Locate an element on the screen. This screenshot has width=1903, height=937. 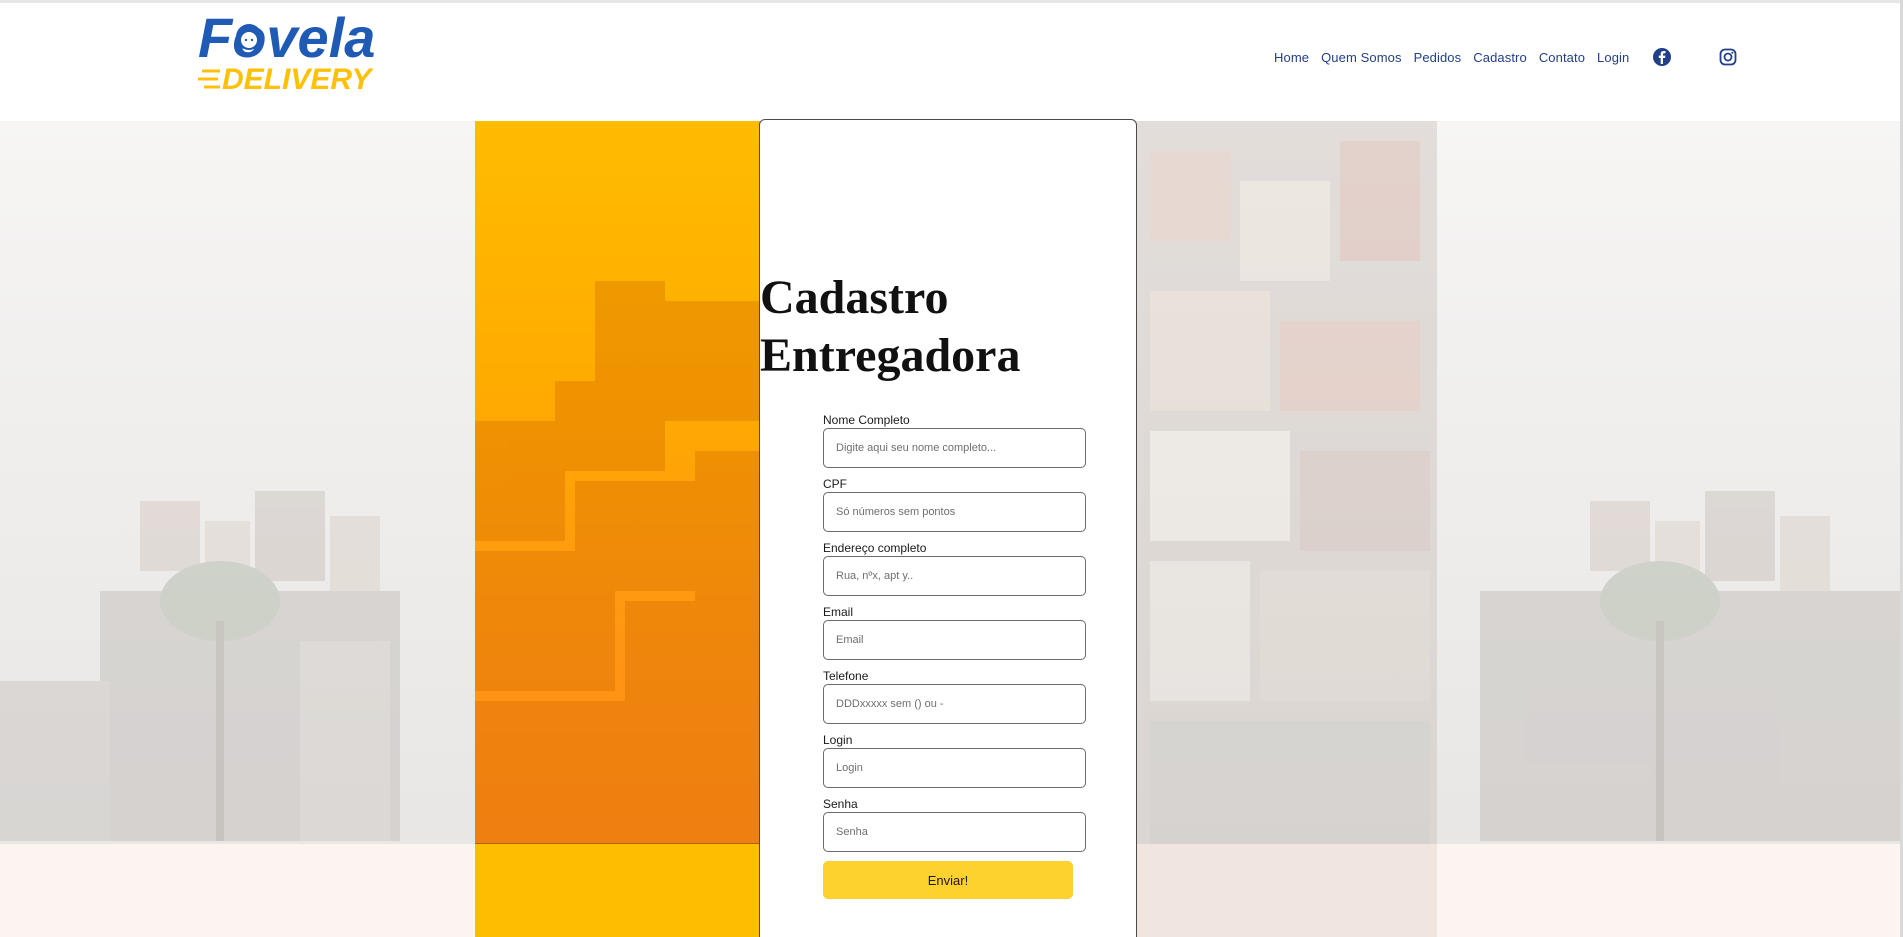
field-cpf: CPF is located at coordinates (955, 504).